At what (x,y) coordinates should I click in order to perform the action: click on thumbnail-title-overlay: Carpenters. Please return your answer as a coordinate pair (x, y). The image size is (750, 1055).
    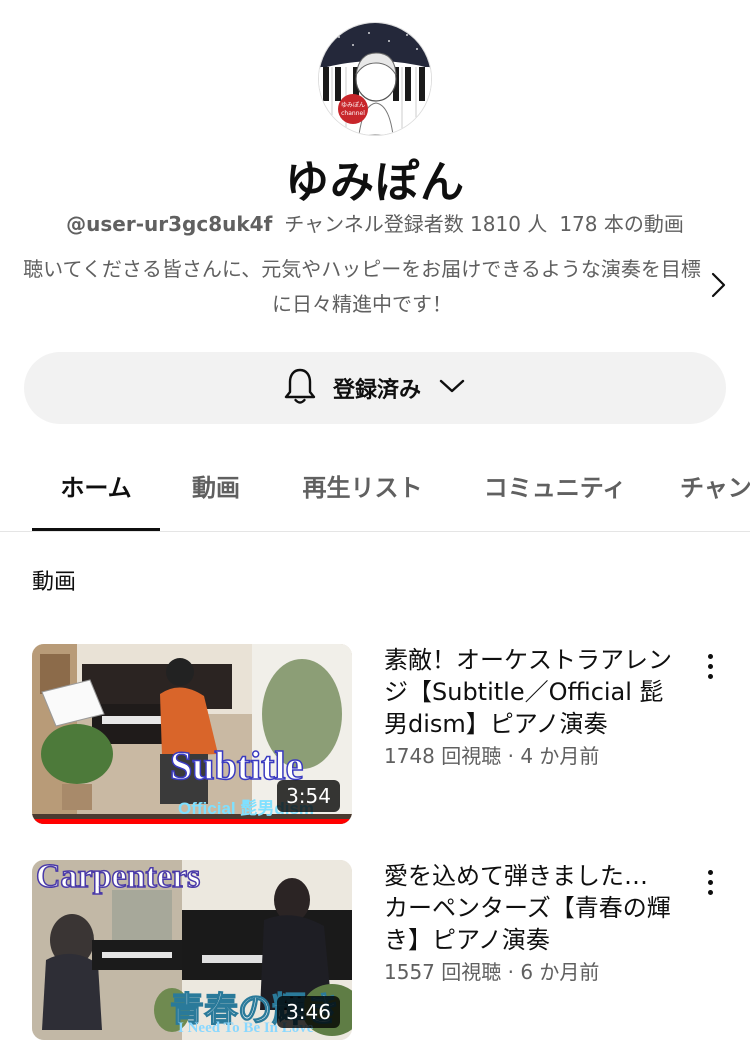
    Looking at the image, I should click on (118, 878).